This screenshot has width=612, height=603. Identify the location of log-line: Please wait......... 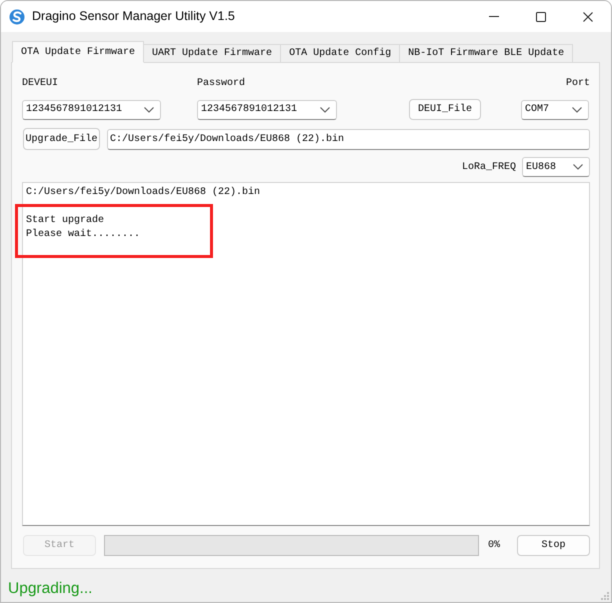
(83, 235).